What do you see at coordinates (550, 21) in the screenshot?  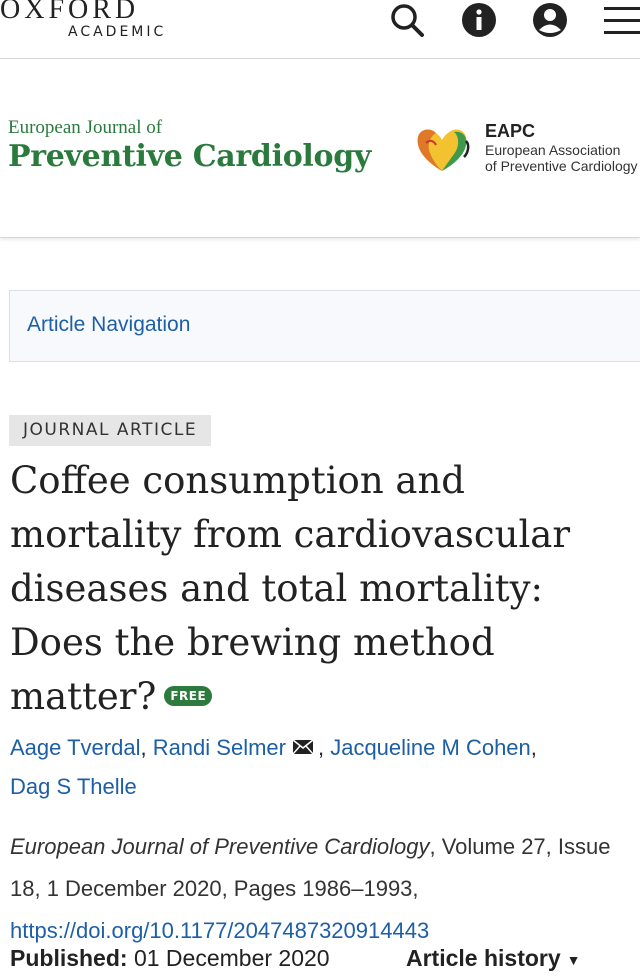 I see `account-icon` at bounding box center [550, 21].